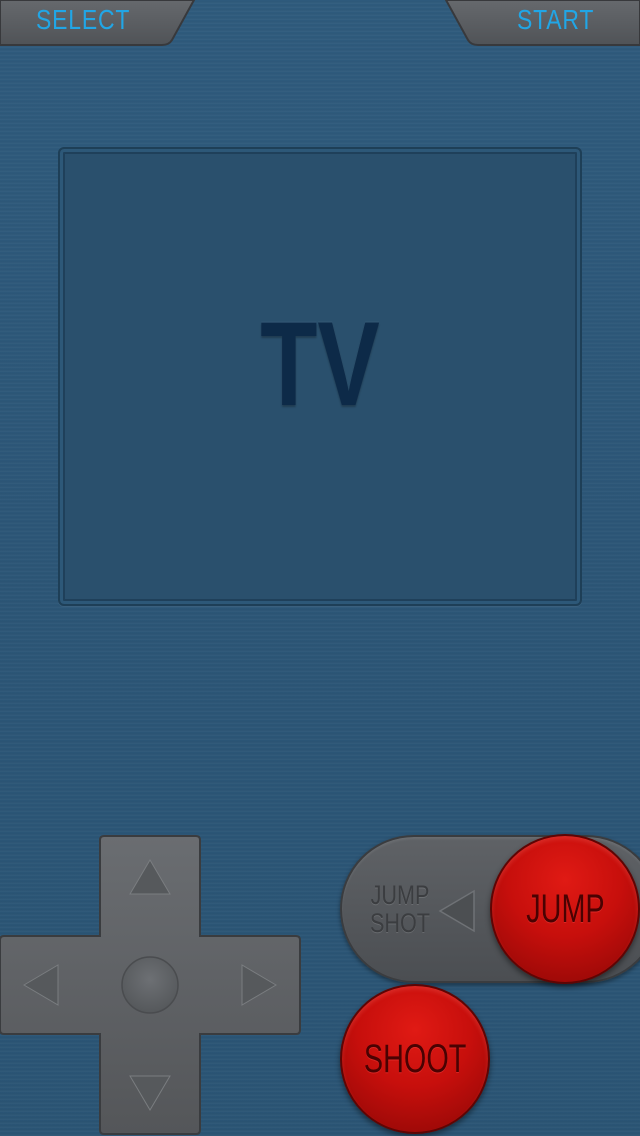  I want to click on jump-button: JUMP, so click(565, 909).